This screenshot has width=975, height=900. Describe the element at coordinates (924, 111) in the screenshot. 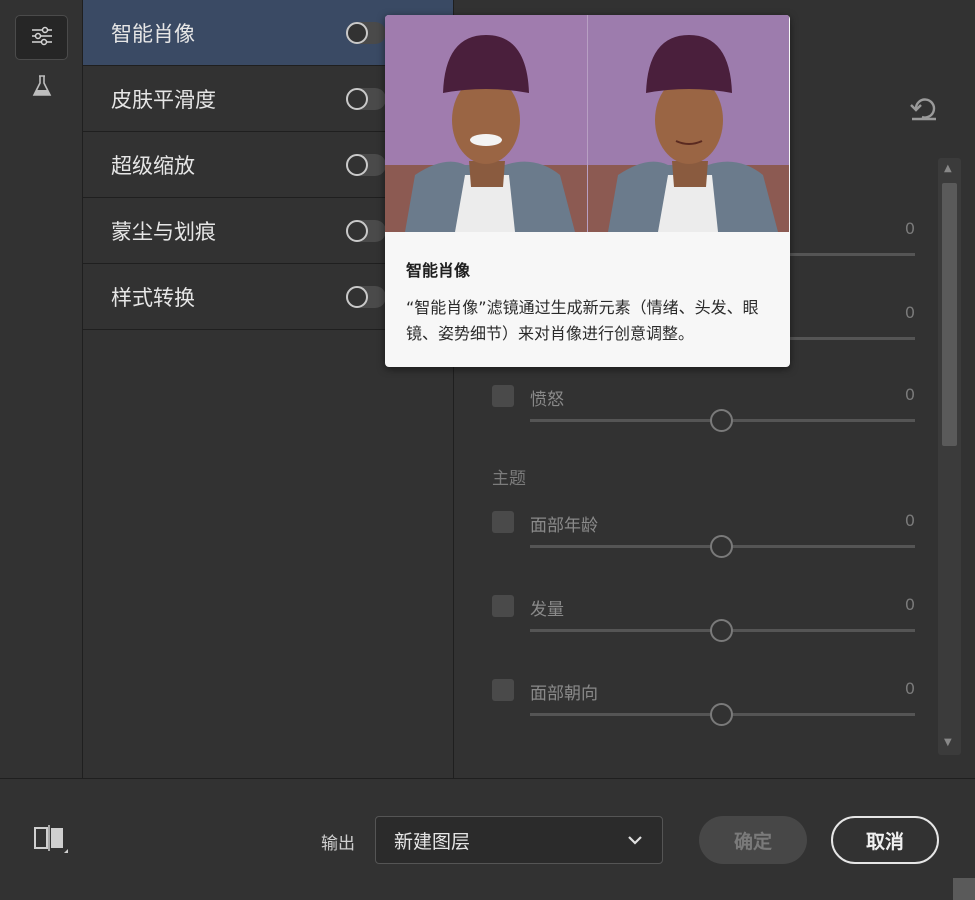

I see `reset-icon` at that location.